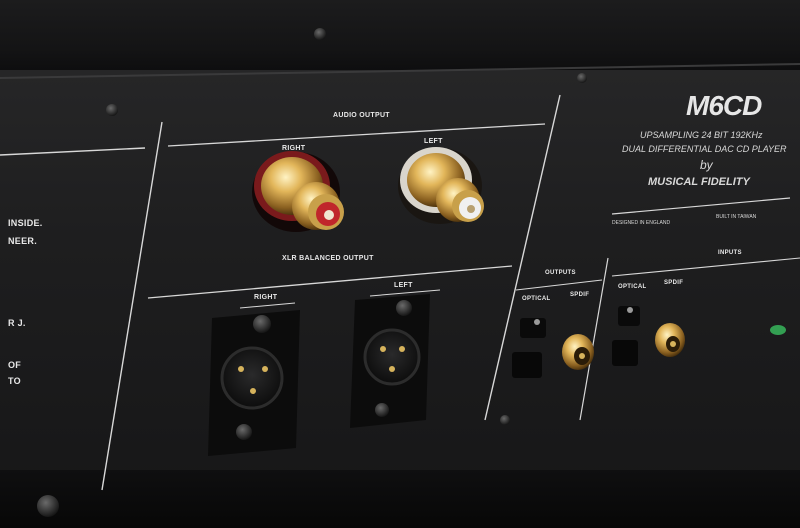 The image size is (800, 528). What do you see at coordinates (706, 165) in the screenshot?
I see `brand-by: by` at bounding box center [706, 165].